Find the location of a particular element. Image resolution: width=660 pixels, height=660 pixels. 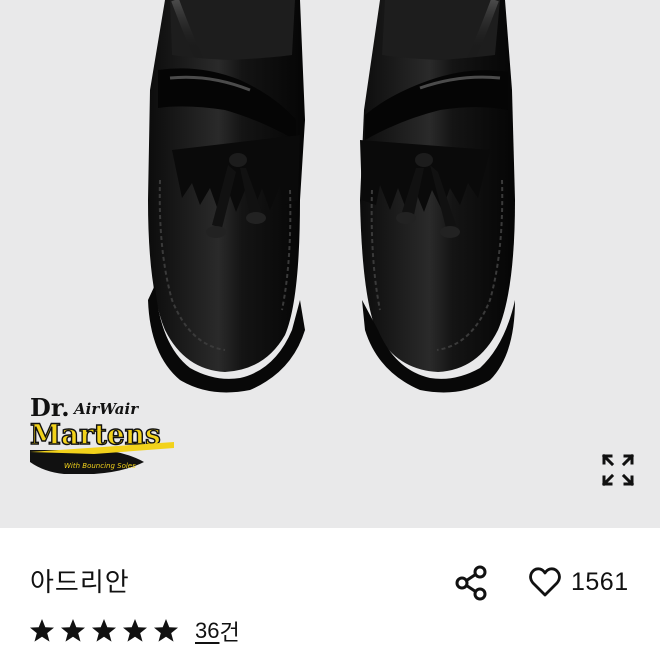

heart-icon is located at coordinates (545, 582).